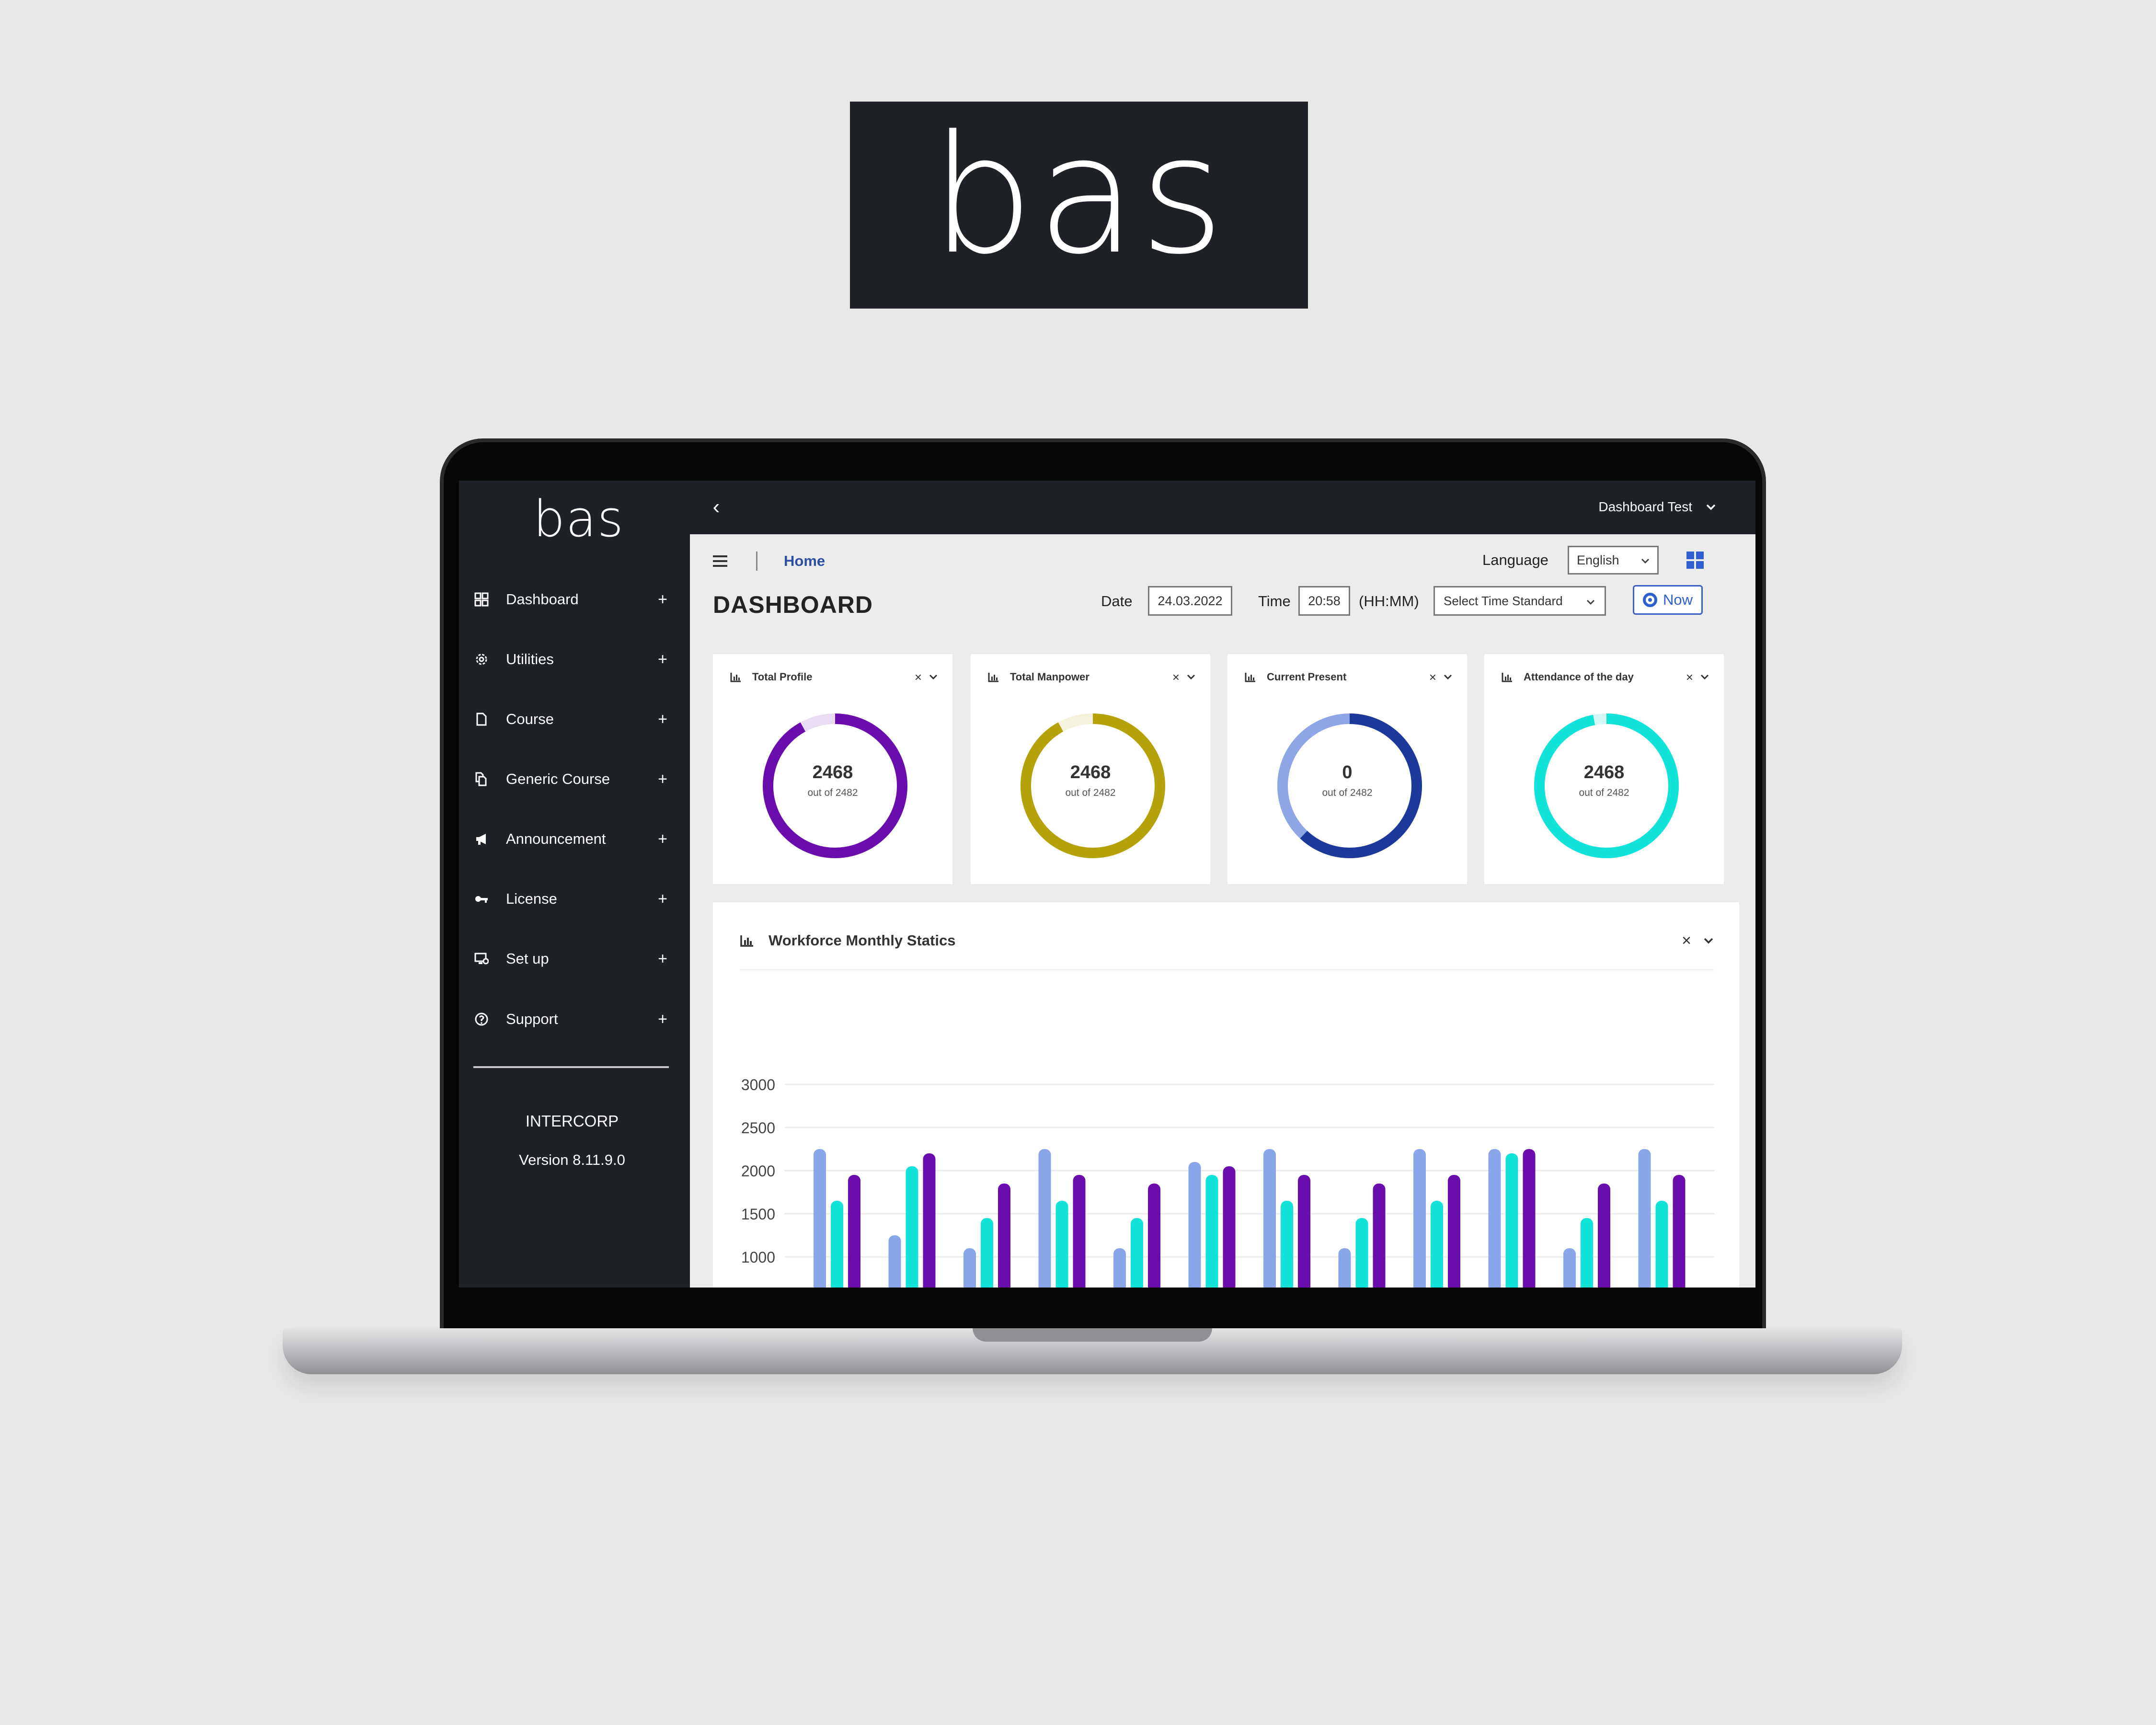 This screenshot has height=1725, width=2156. I want to click on breadcrumb-separator, so click(756, 561).